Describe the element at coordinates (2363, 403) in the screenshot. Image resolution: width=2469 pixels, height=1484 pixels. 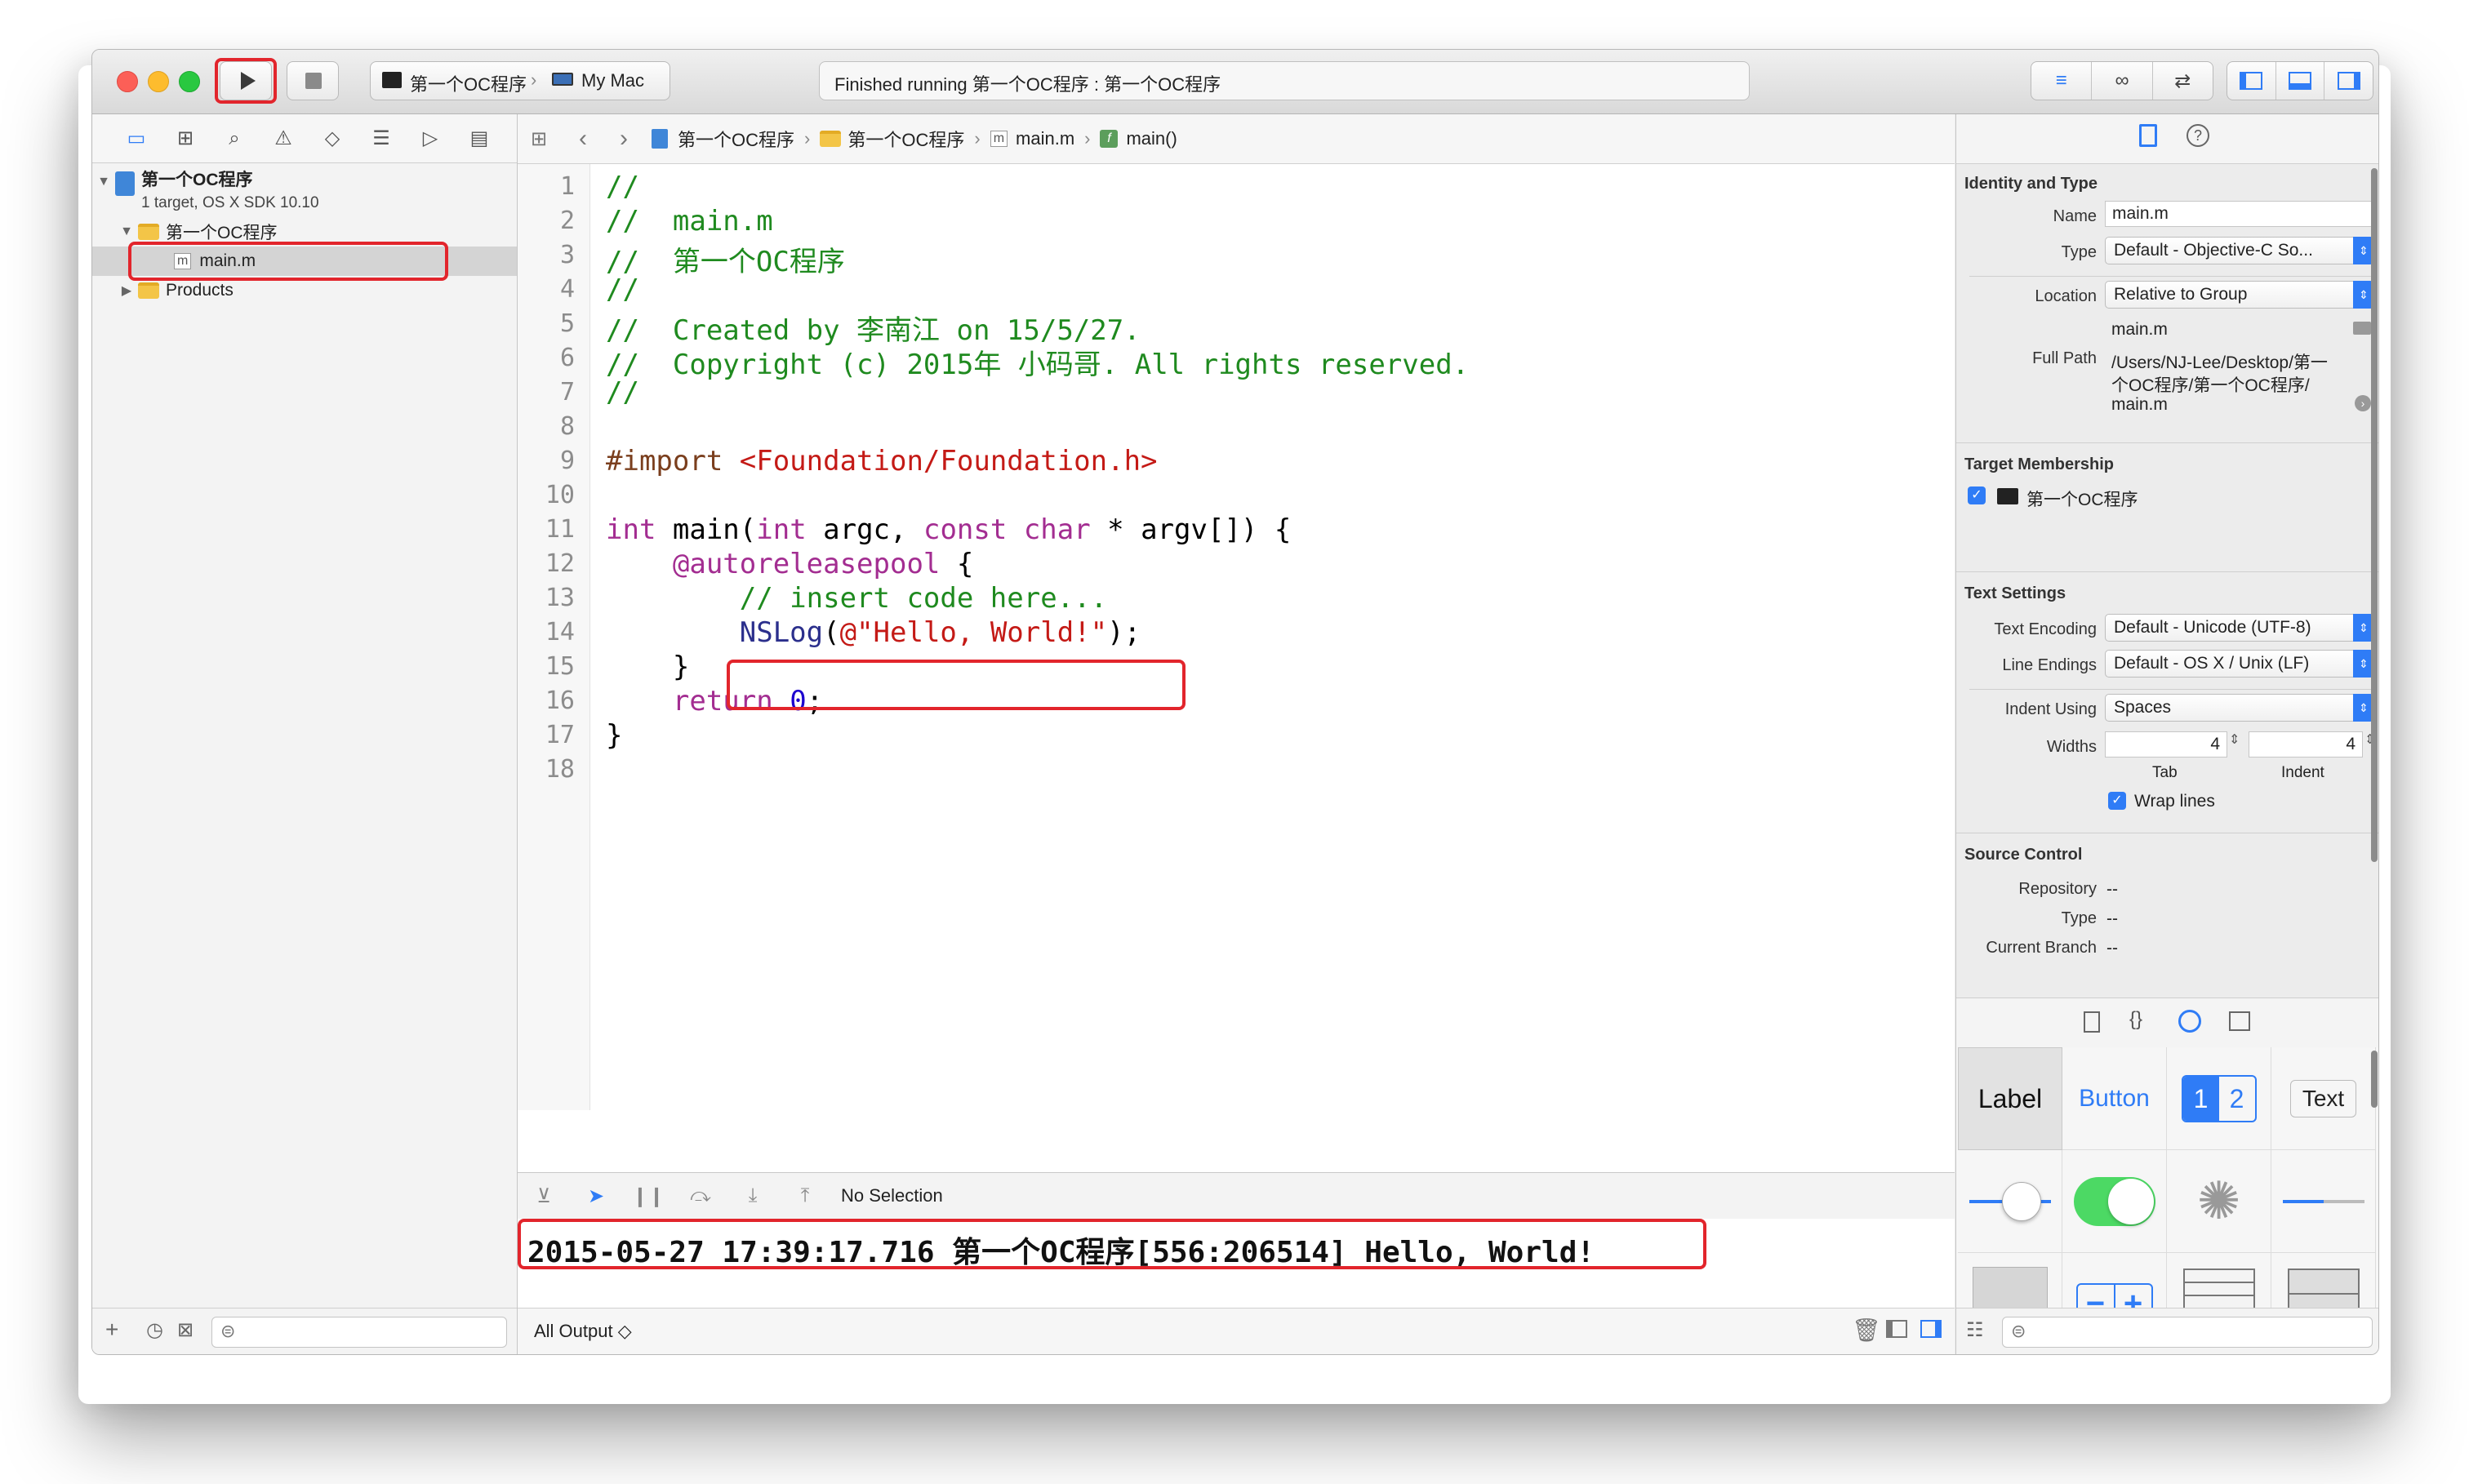
I see `reveal-arrow-icon: ›` at that location.